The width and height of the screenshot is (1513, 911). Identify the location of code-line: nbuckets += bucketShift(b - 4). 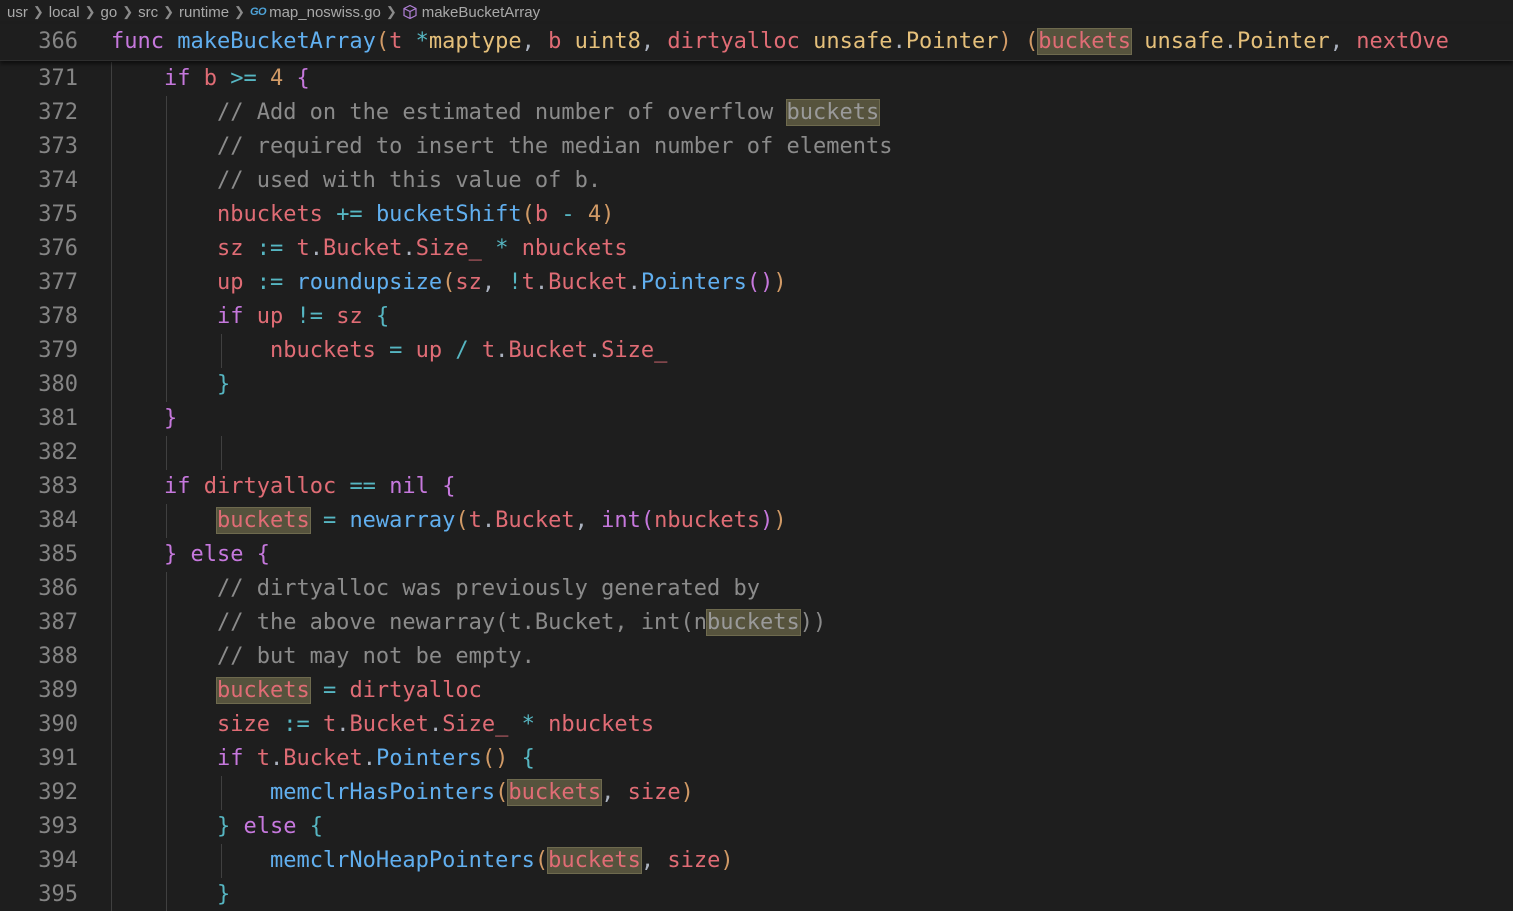
(362, 215).